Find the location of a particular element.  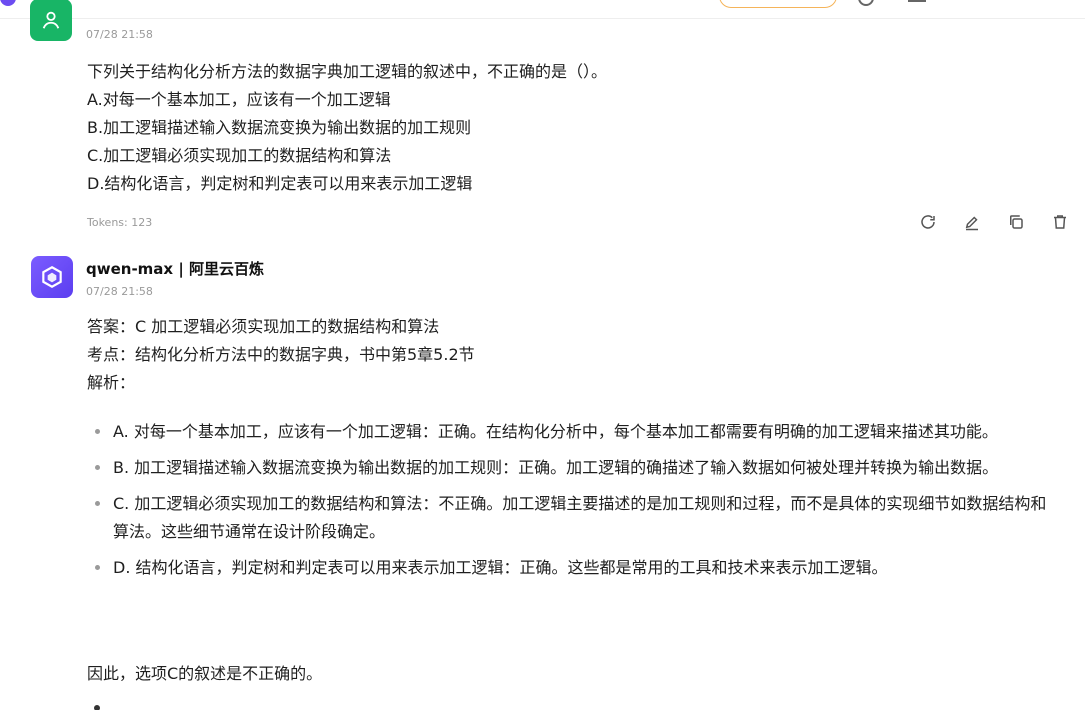

delete-button is located at coordinates (1060, 222).